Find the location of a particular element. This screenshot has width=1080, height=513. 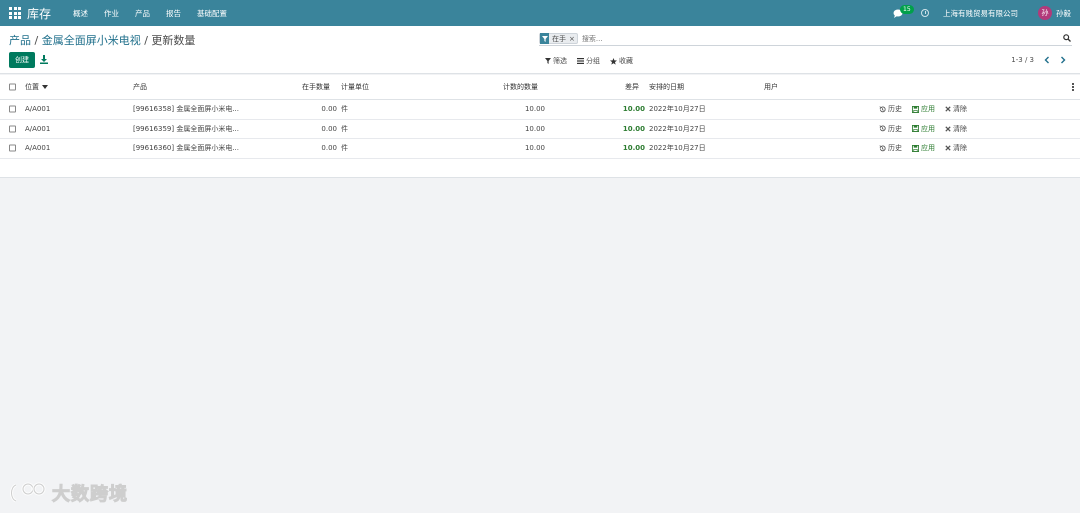

chevron-left-icon is located at coordinates (1047, 60).